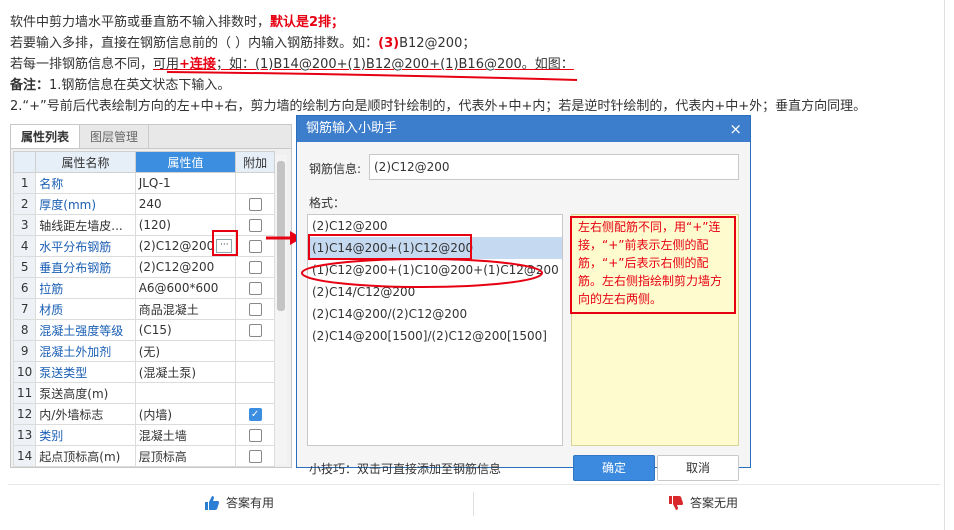 This screenshot has width=954, height=530. I want to click on property-value: (内墙), so click(185, 414).